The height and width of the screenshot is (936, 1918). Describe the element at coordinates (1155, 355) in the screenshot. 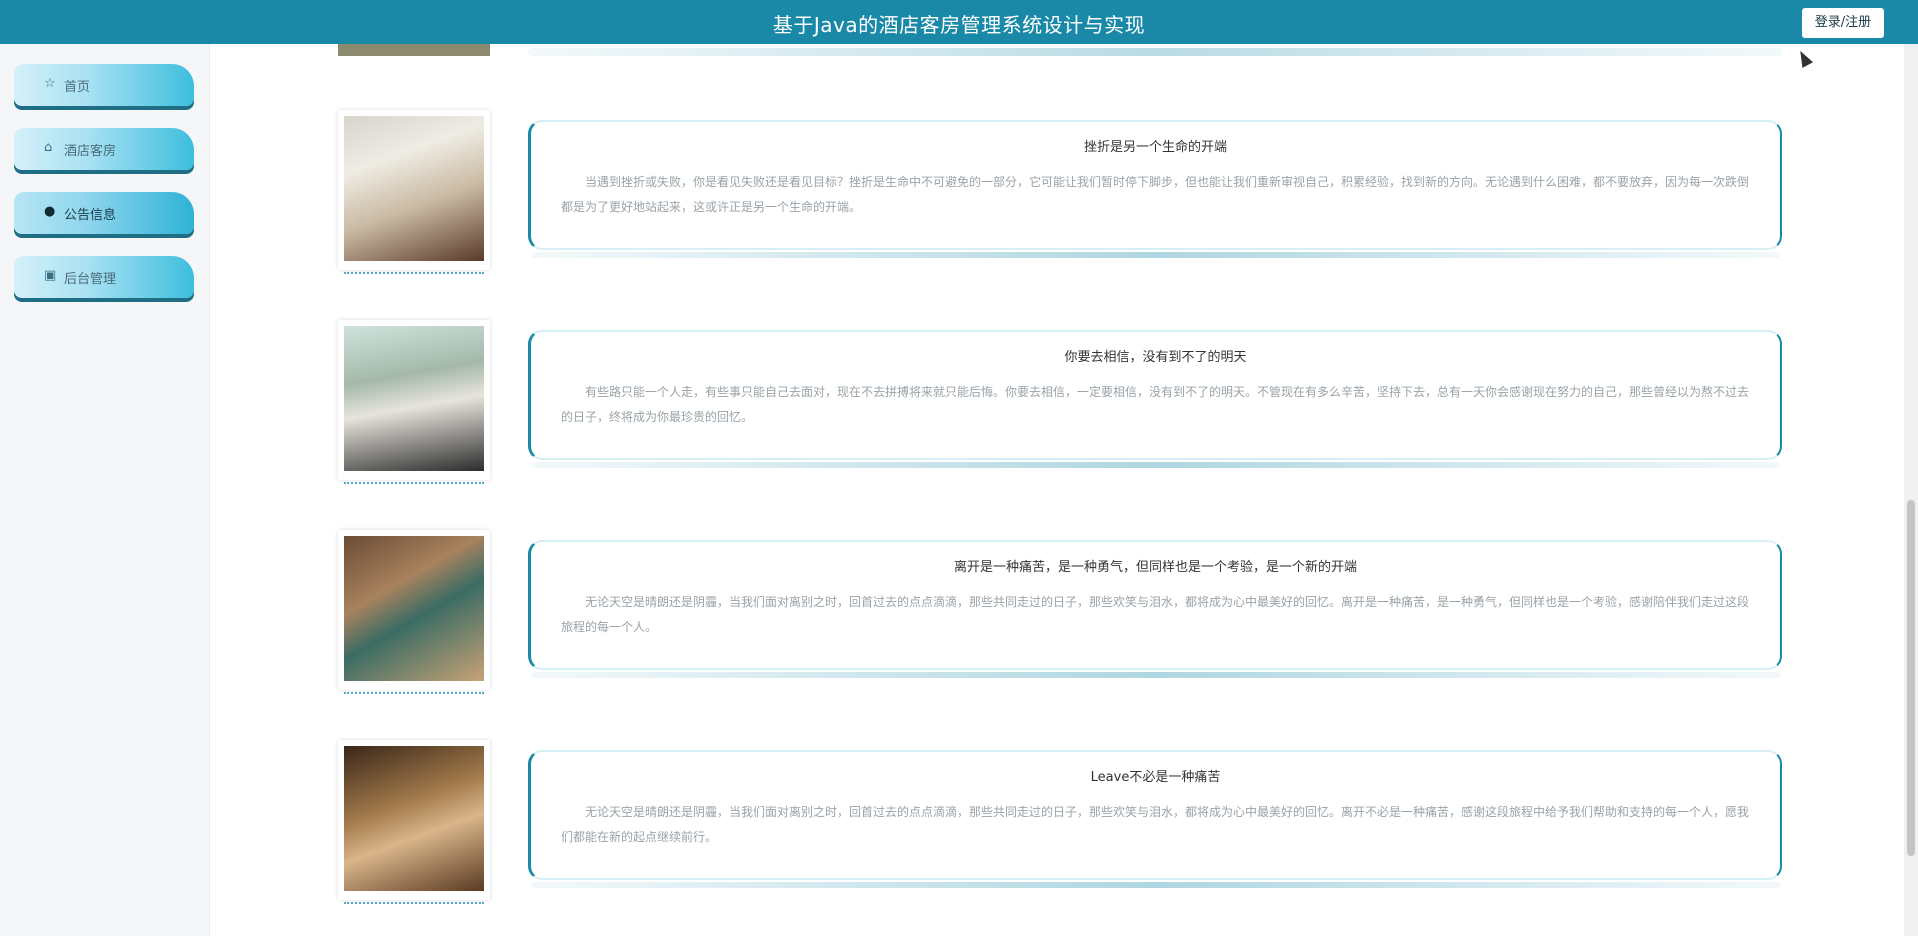

I see `notice-title: 你要去相信，没有到不了的明天` at that location.